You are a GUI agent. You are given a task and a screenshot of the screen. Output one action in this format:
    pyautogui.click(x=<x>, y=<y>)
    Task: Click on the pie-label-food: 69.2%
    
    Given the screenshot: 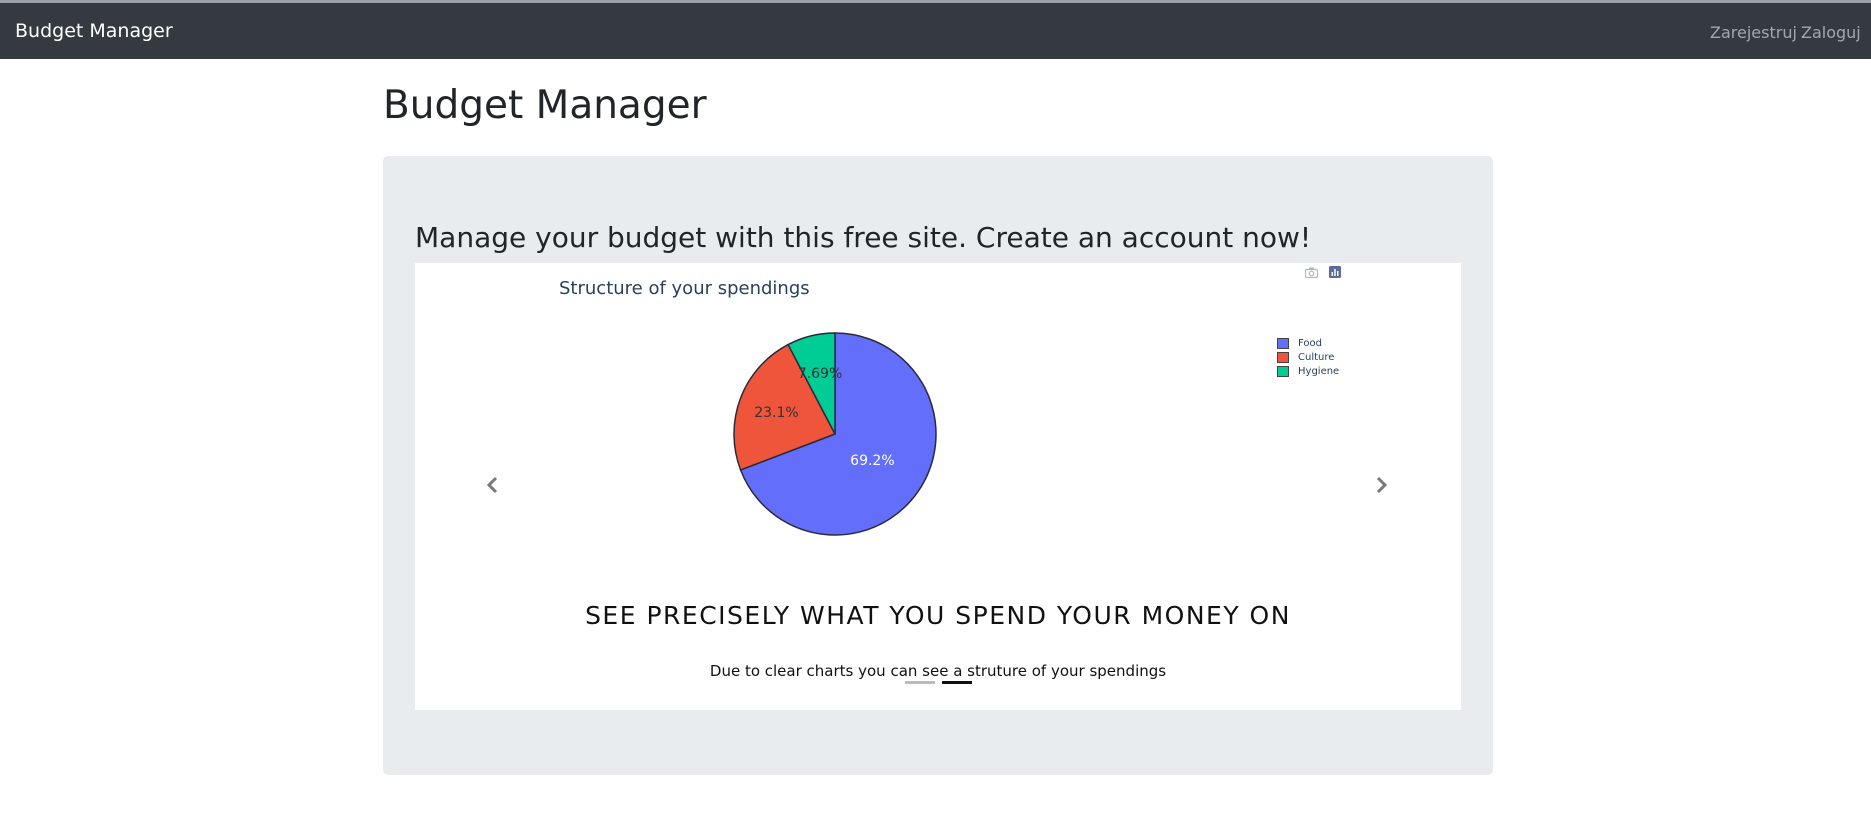 What is the action you would take?
    pyautogui.click(x=872, y=461)
    